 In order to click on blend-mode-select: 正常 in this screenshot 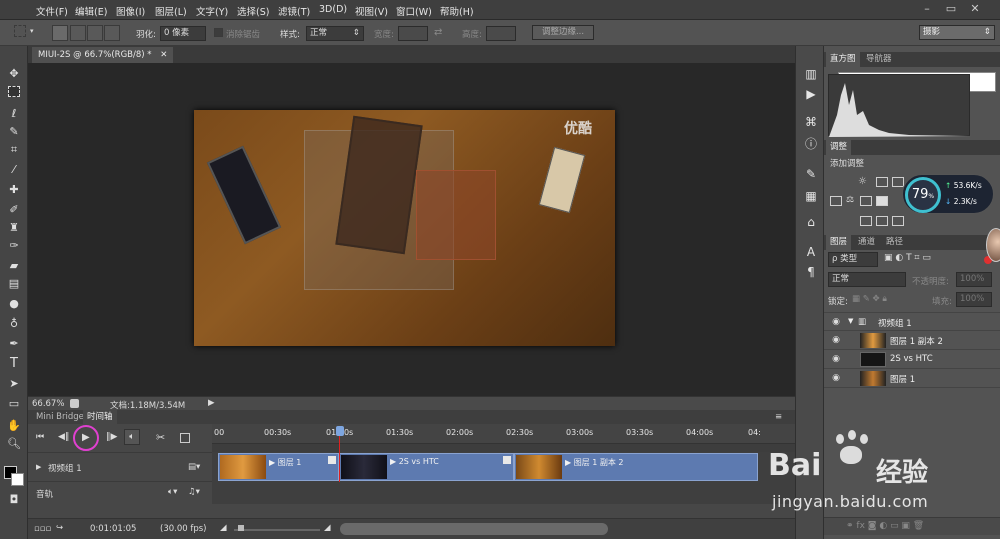, I will do `click(867, 279)`.